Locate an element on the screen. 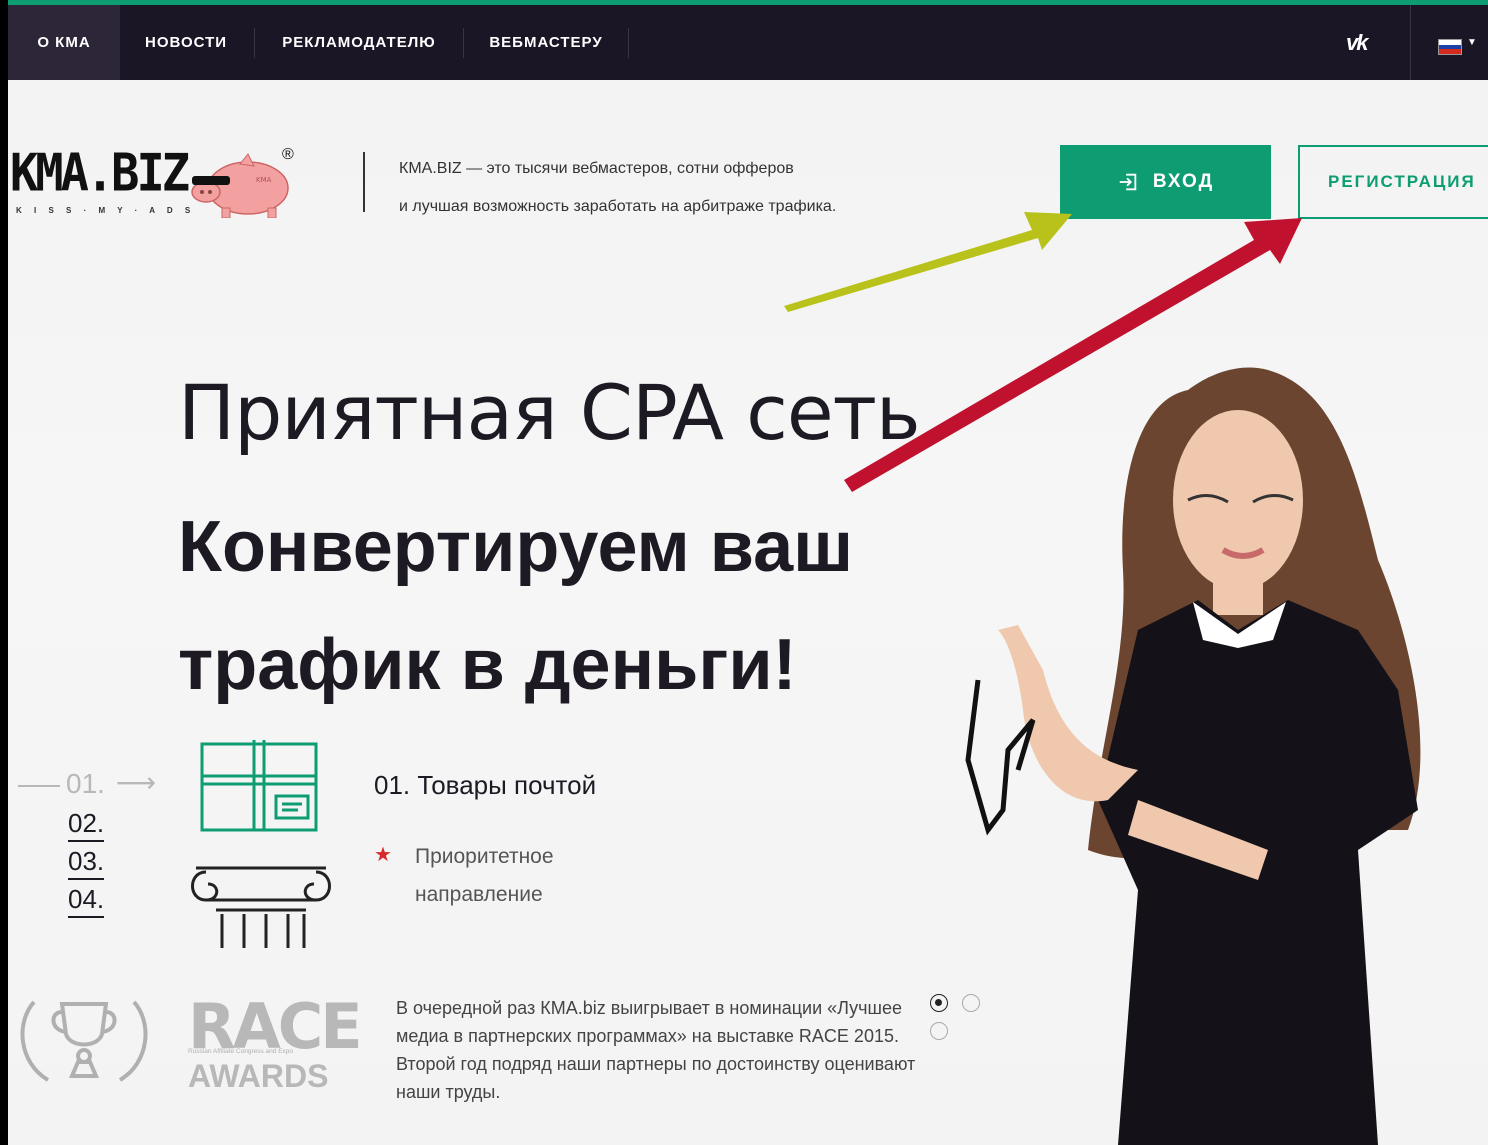 This screenshot has width=1488, height=1145. arrow-right-icon: ⟶ is located at coordinates (136, 782).